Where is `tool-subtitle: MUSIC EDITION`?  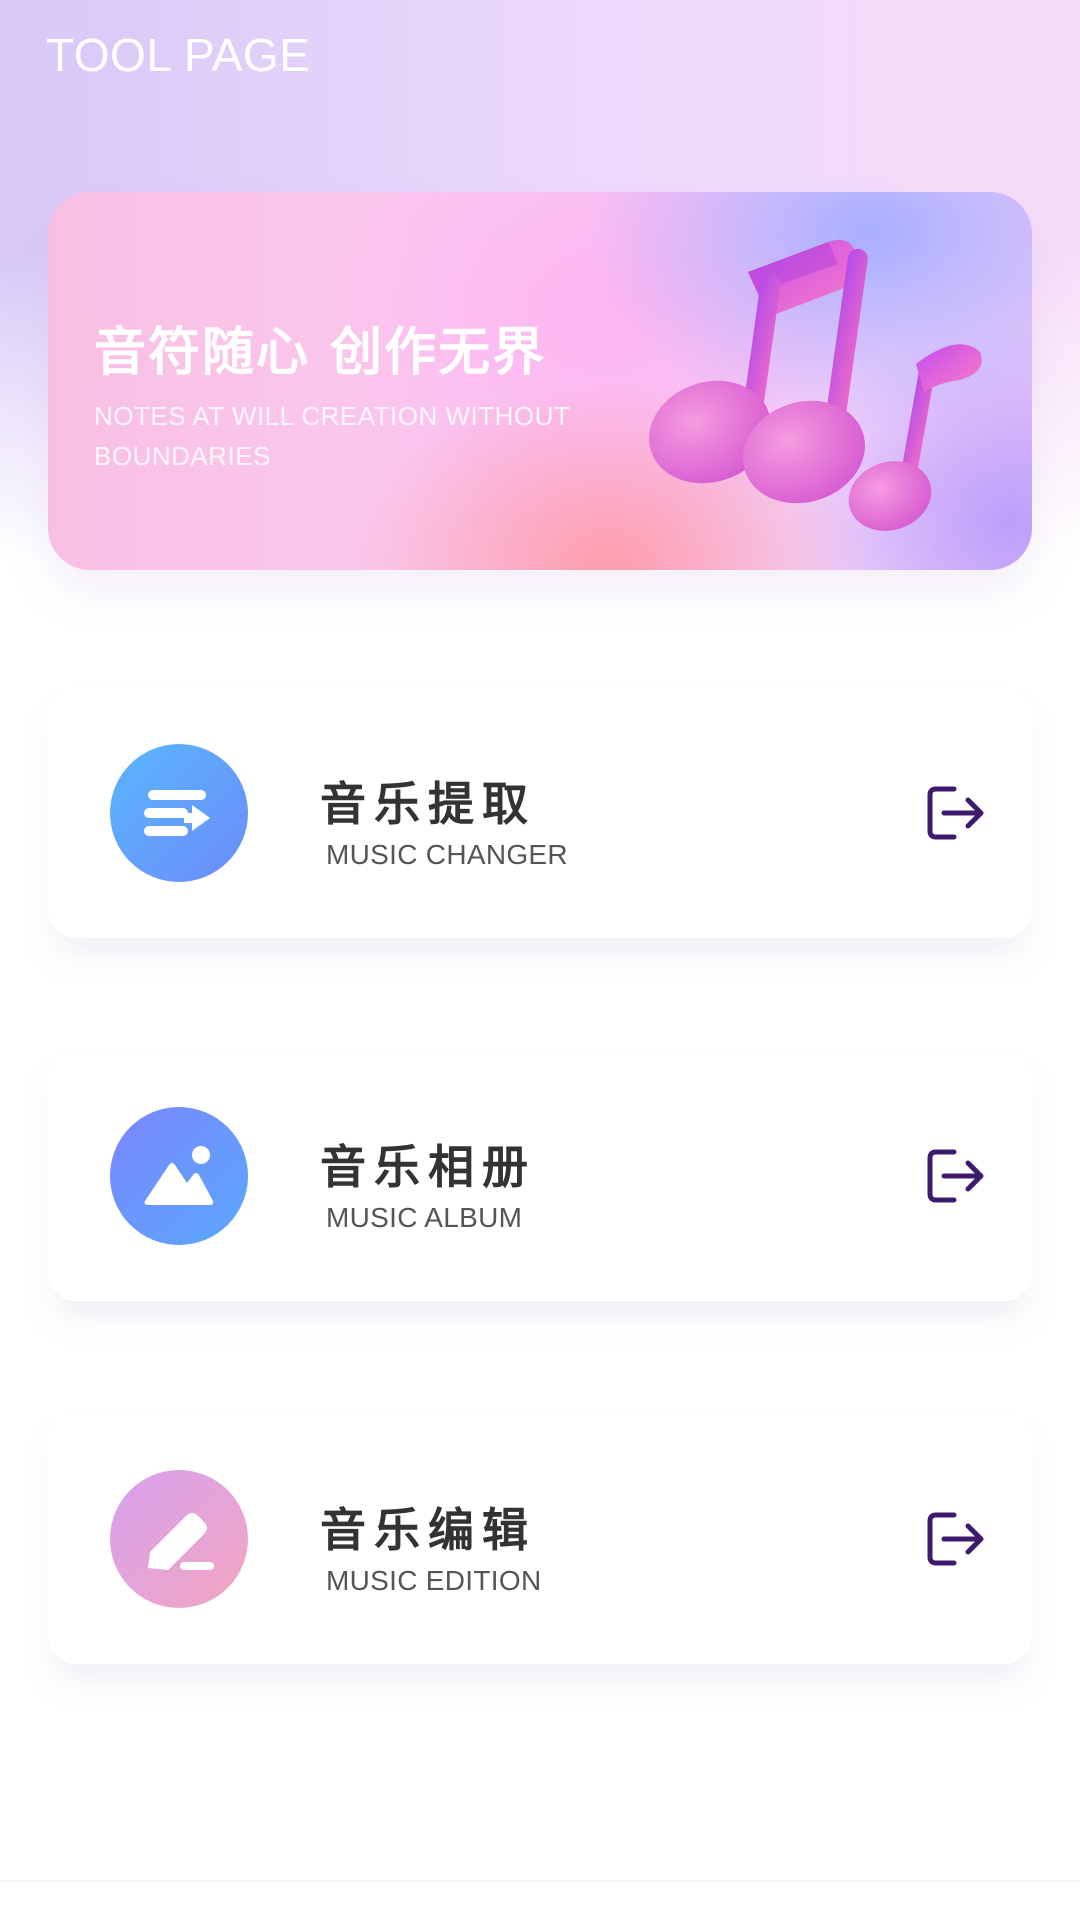
tool-subtitle: MUSIC EDITION is located at coordinates (434, 1580).